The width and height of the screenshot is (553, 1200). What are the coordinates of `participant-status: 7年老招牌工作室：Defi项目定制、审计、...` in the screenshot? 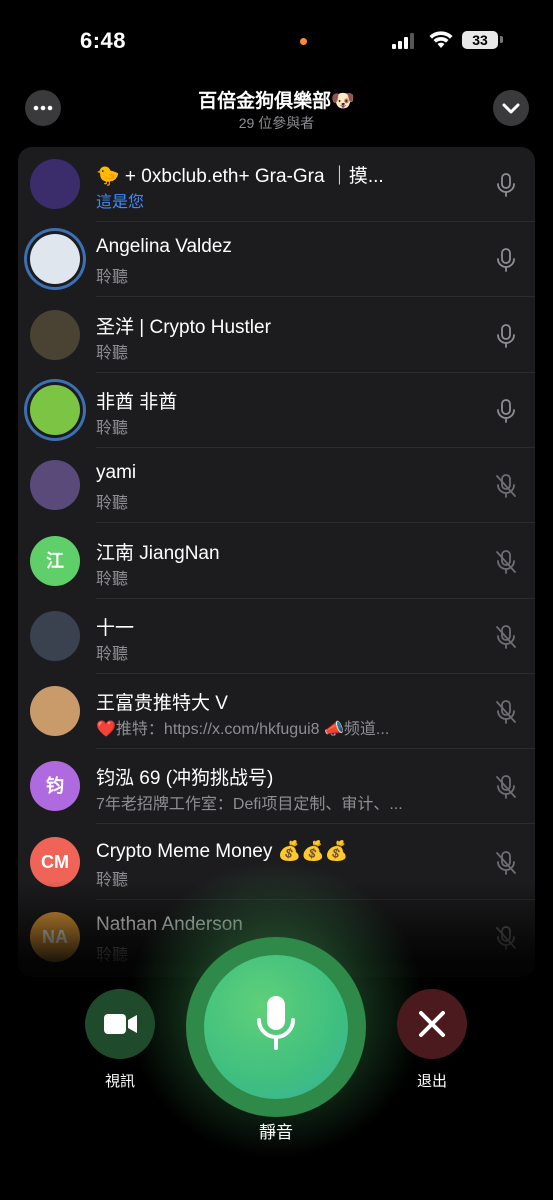 It's located at (249, 805).